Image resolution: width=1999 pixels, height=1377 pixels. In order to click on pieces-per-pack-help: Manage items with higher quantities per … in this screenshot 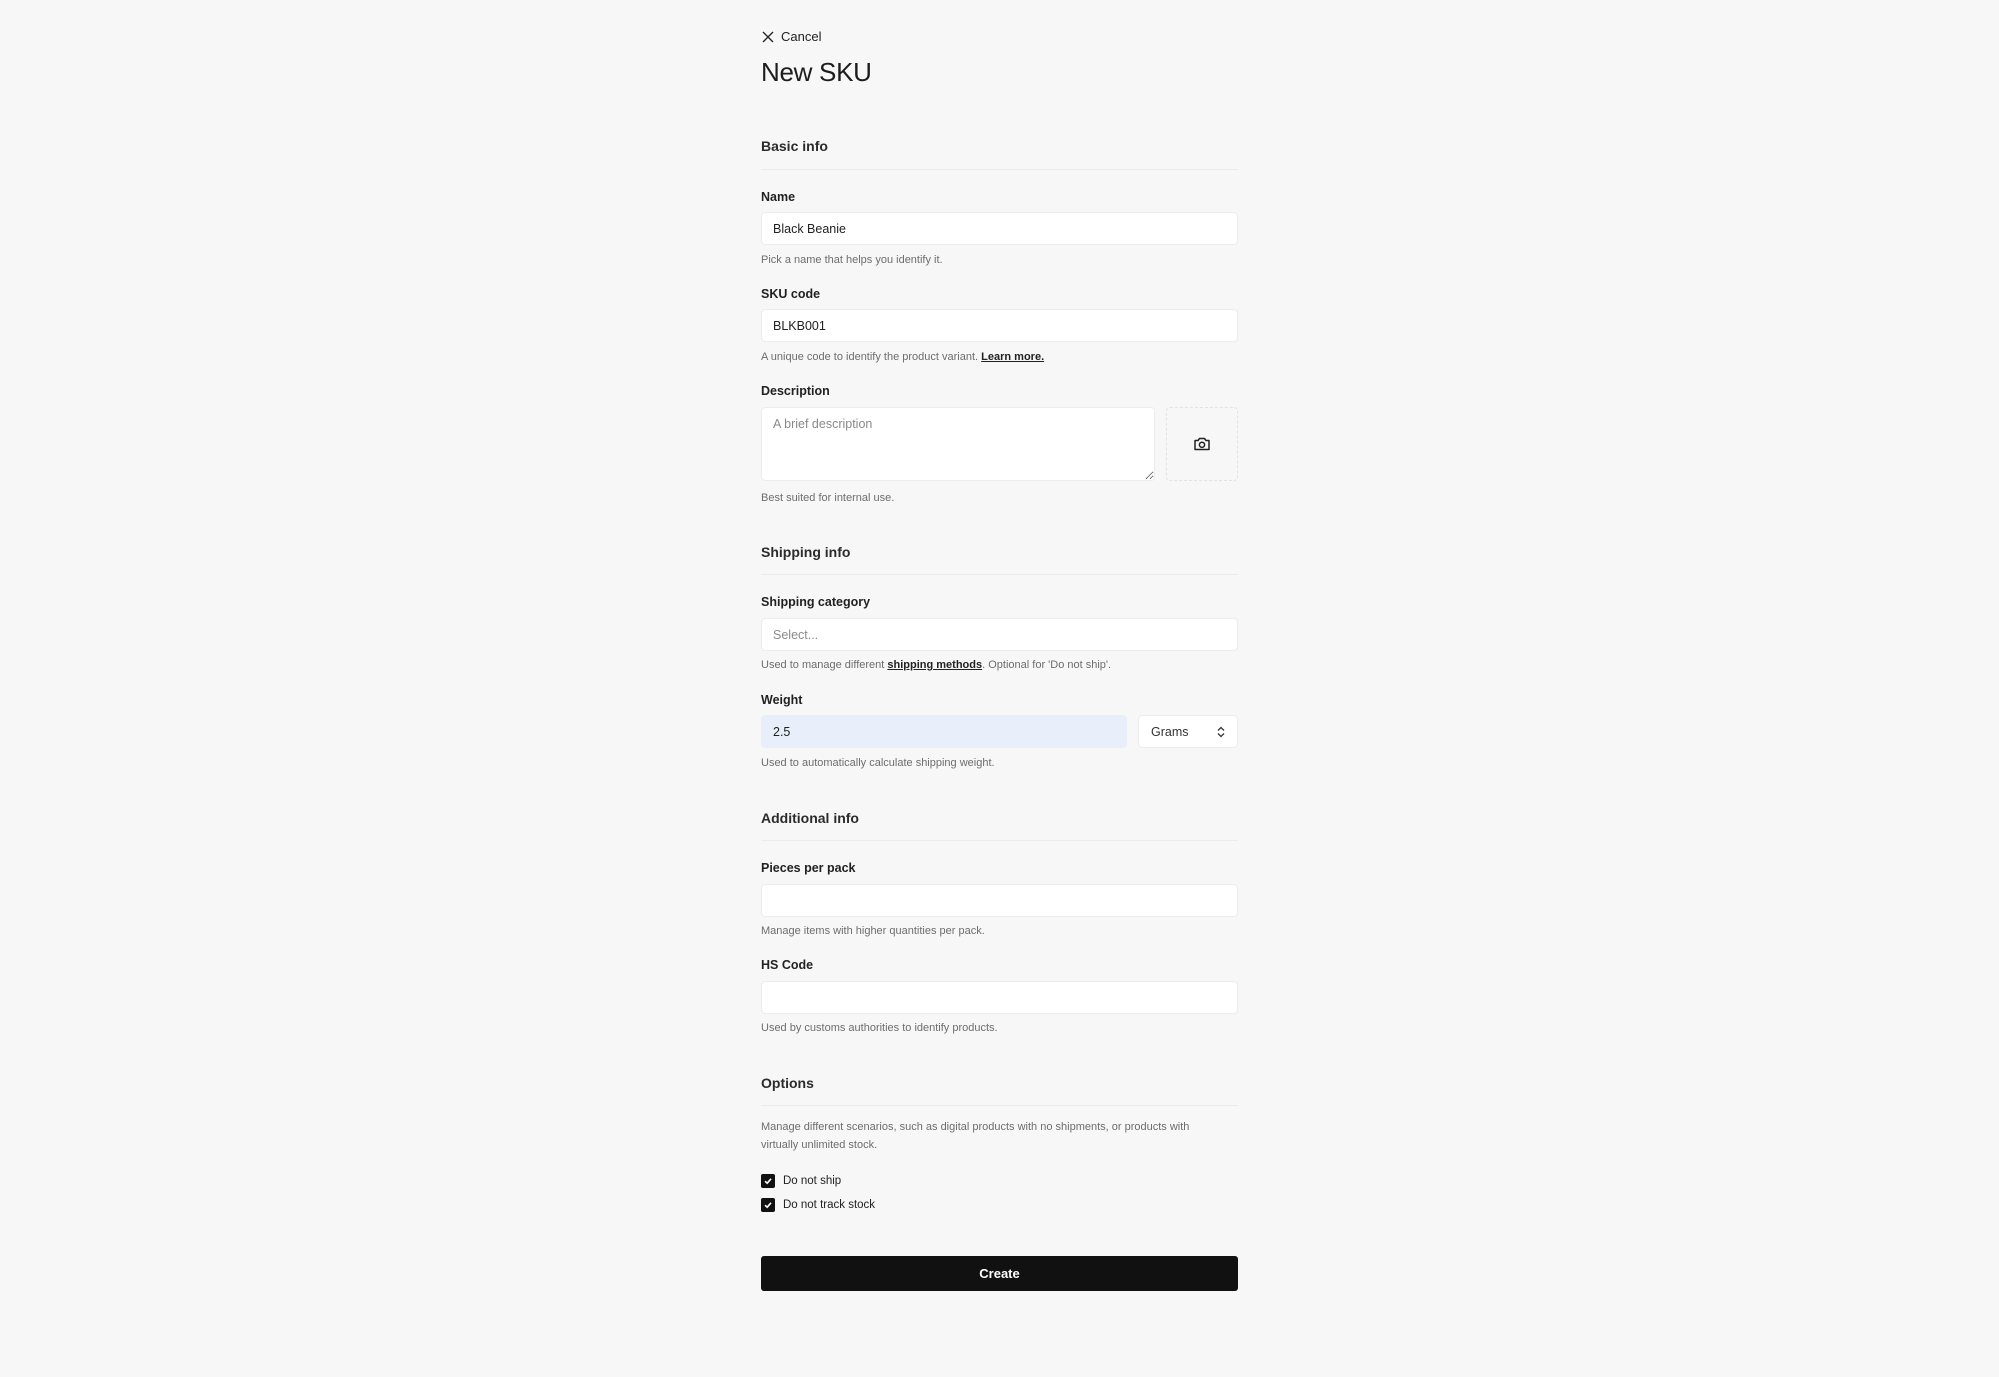, I will do `click(873, 931)`.